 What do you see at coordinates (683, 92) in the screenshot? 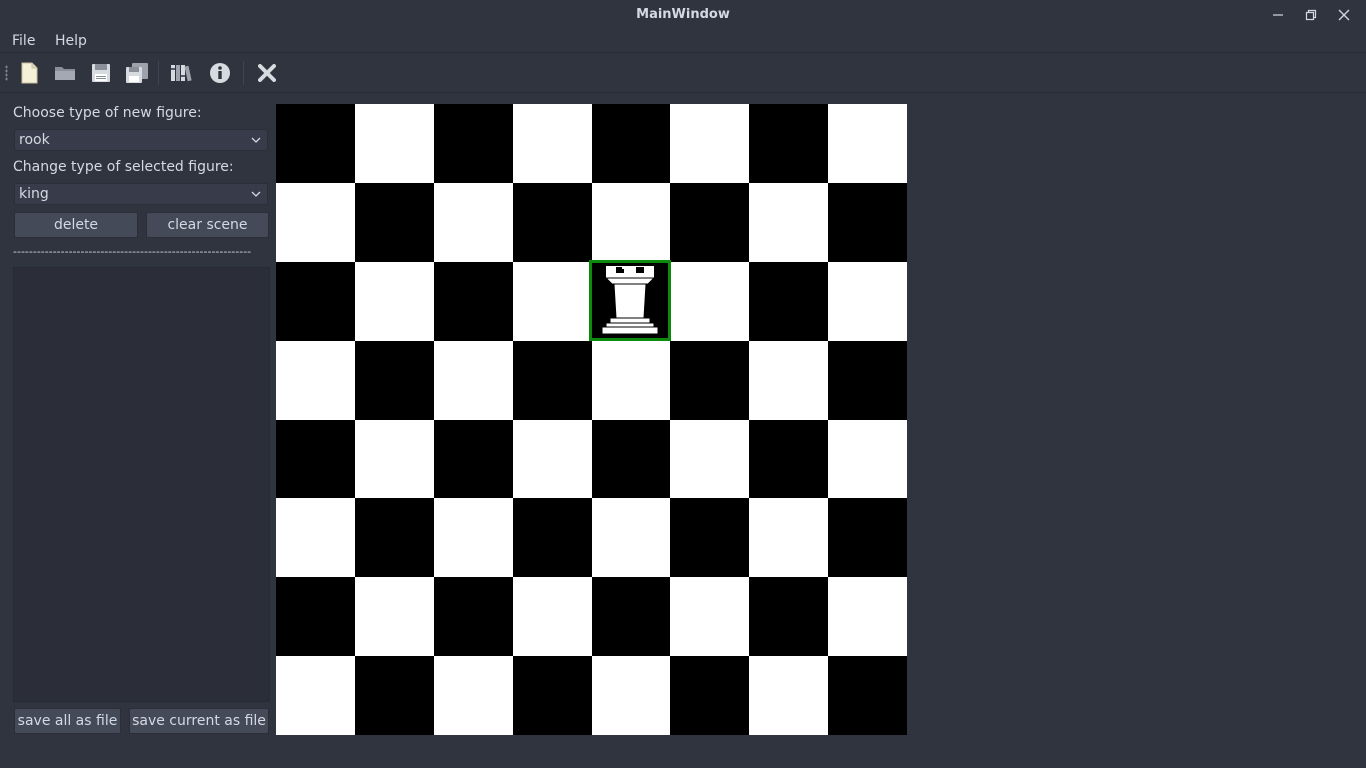
I see `toolbar-divider` at bounding box center [683, 92].